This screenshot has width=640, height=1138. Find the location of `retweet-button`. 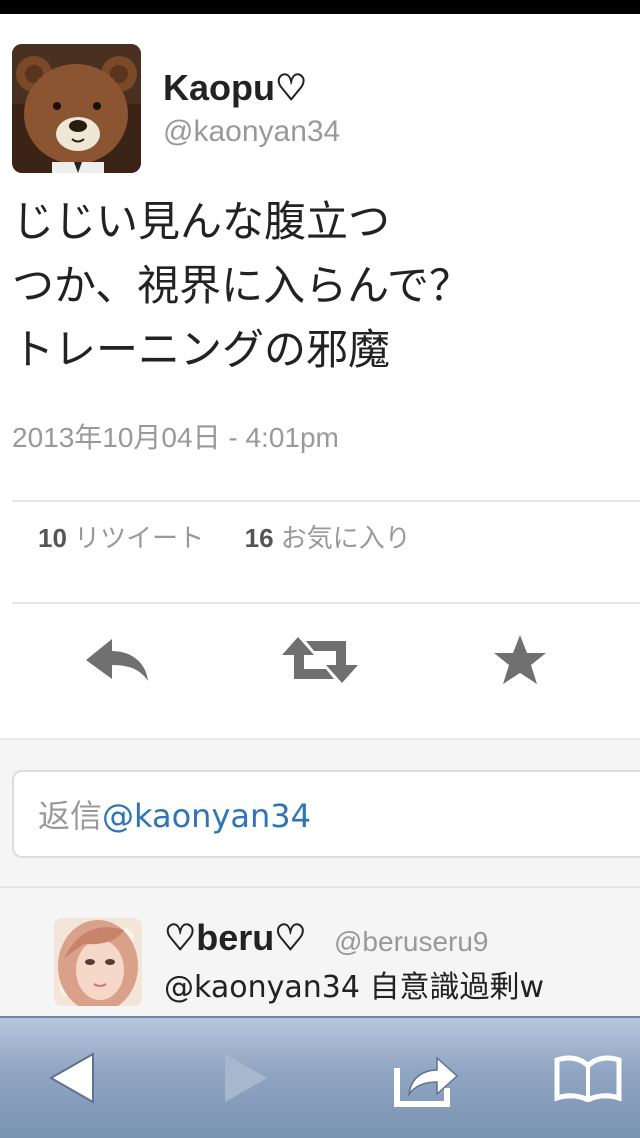

retweet-button is located at coordinates (320, 660).